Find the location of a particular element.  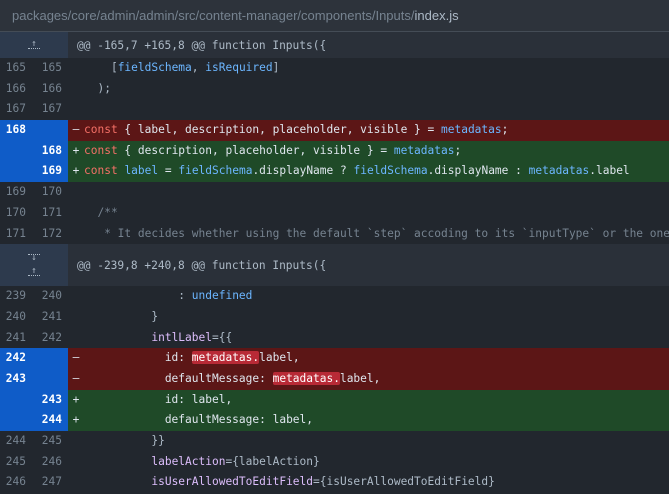

new-line-number: 170 is located at coordinates (50, 192).